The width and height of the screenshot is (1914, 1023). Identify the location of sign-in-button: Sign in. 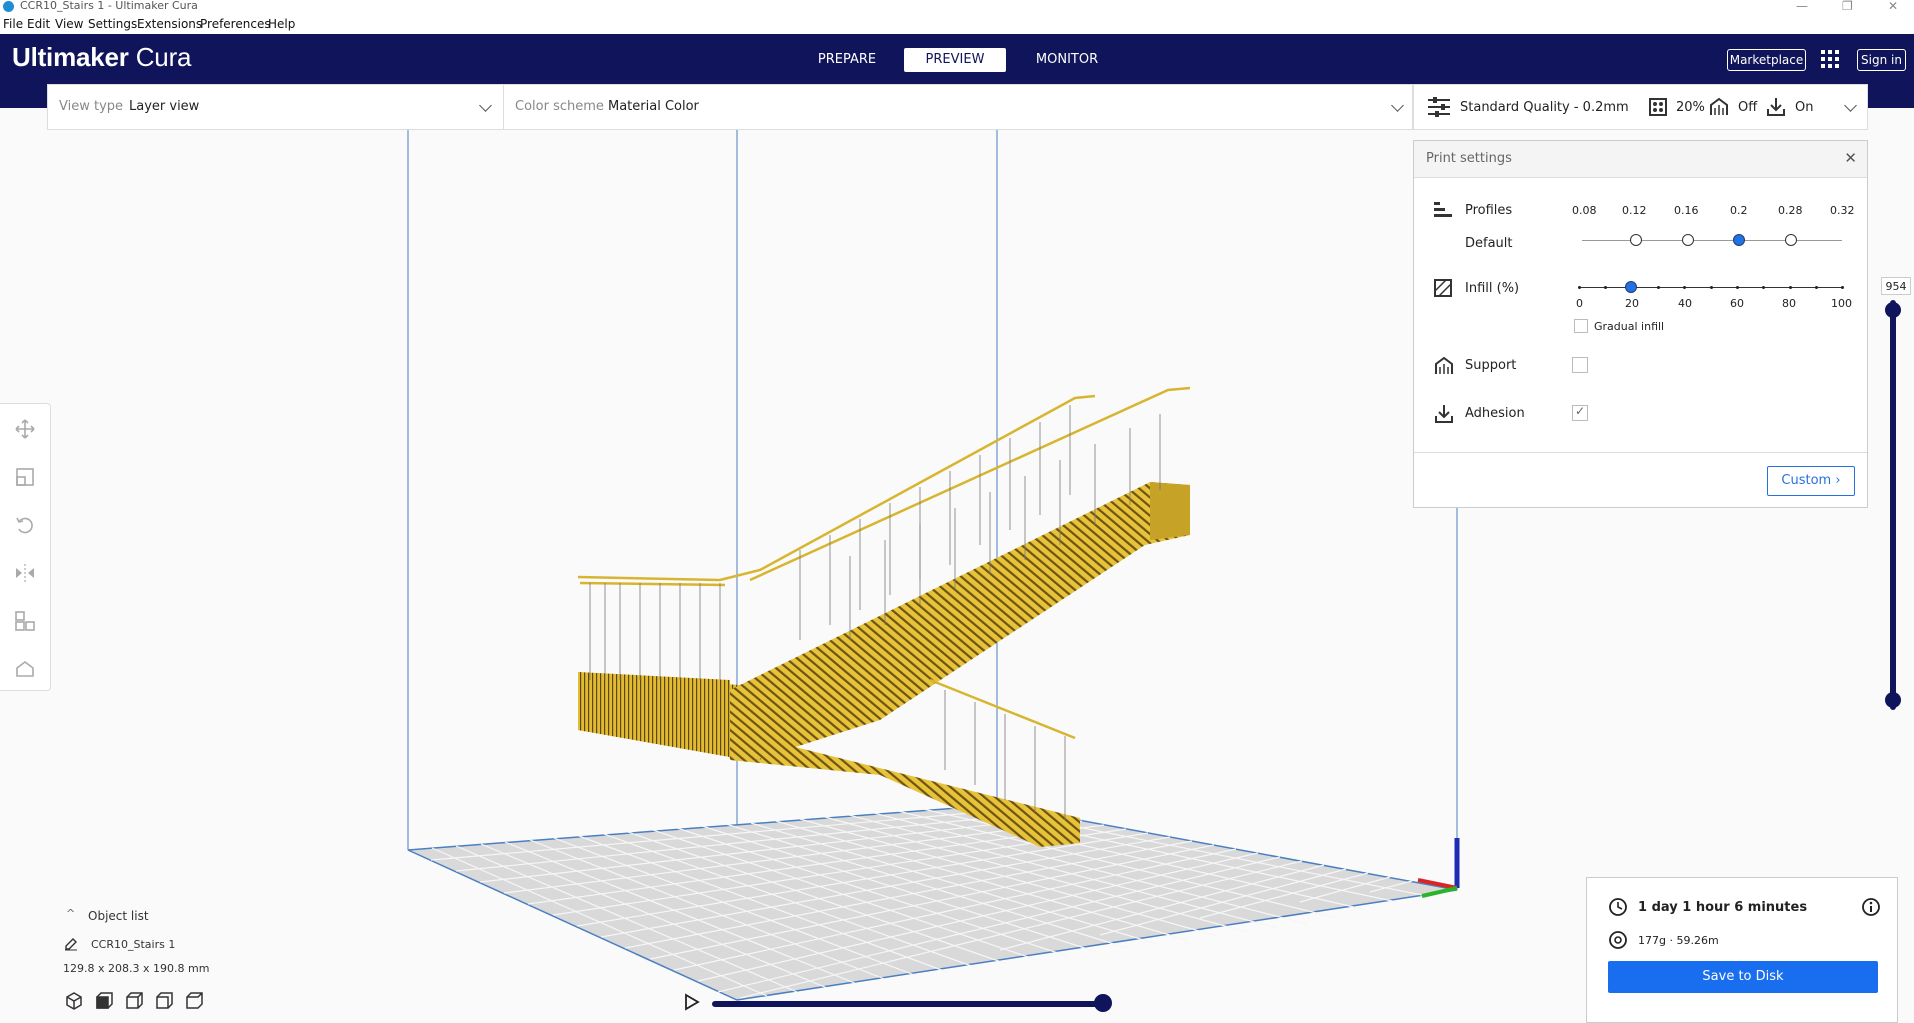
(1881, 60).